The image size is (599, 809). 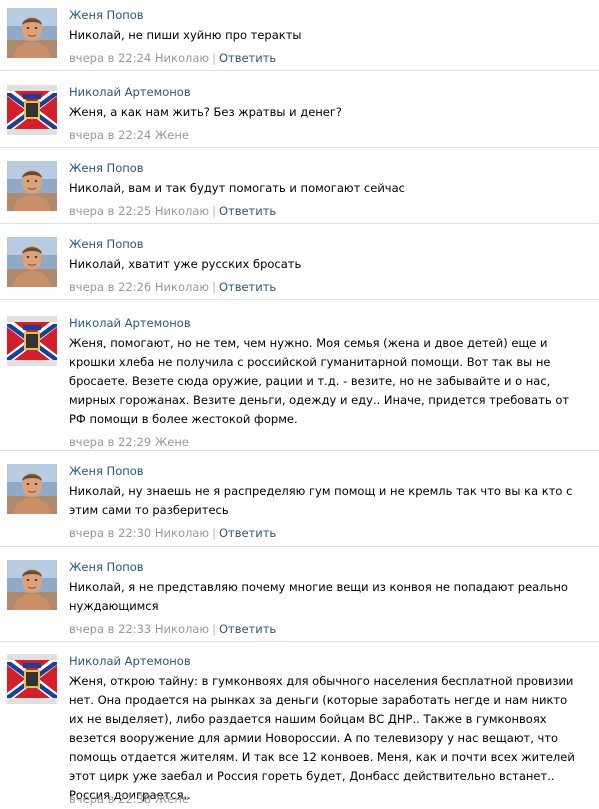 I want to click on comment-meta: вчера в 22:24 Николаю | Ответить, so click(x=172, y=58).